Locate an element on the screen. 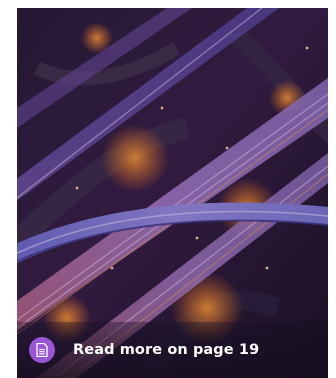  read-more-link: Read more on page 19 is located at coordinates (166, 350).